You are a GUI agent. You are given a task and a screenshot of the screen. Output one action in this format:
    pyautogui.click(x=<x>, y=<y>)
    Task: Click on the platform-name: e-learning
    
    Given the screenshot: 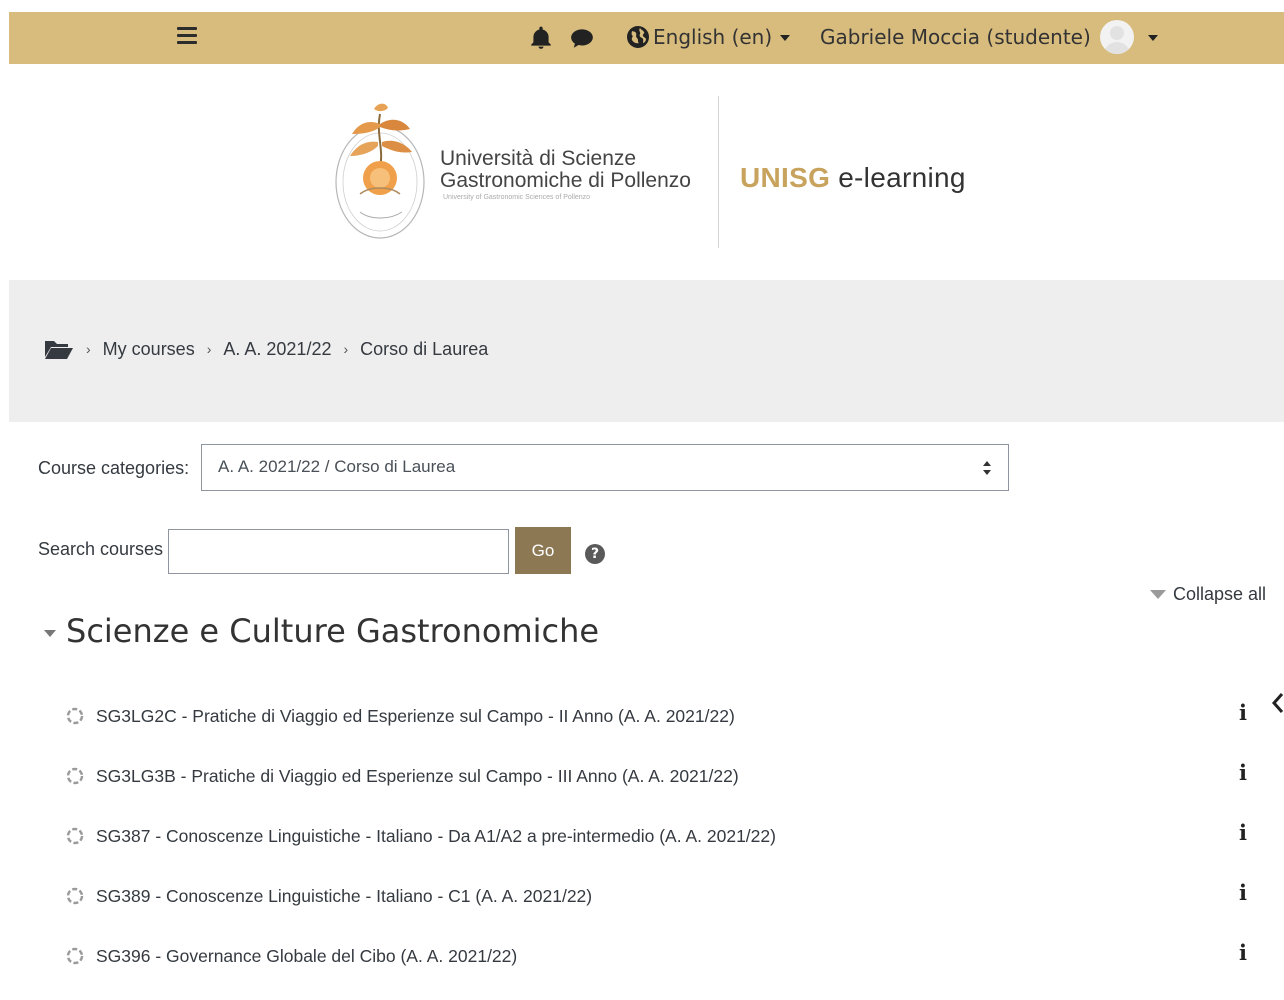 What is the action you would take?
    pyautogui.click(x=902, y=177)
    